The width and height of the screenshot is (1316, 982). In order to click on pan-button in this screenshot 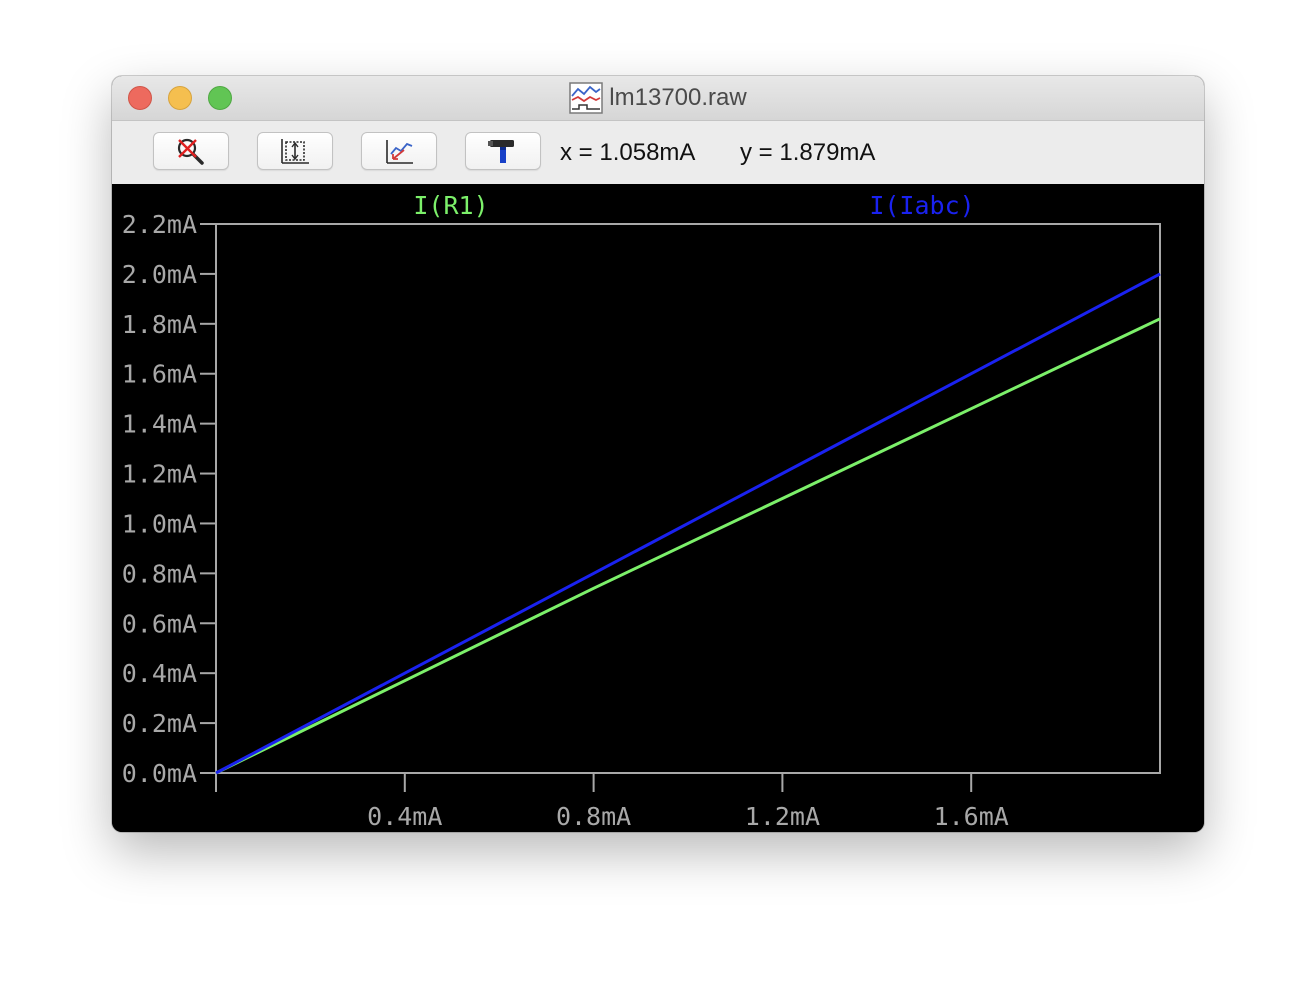, I will do `click(399, 151)`.